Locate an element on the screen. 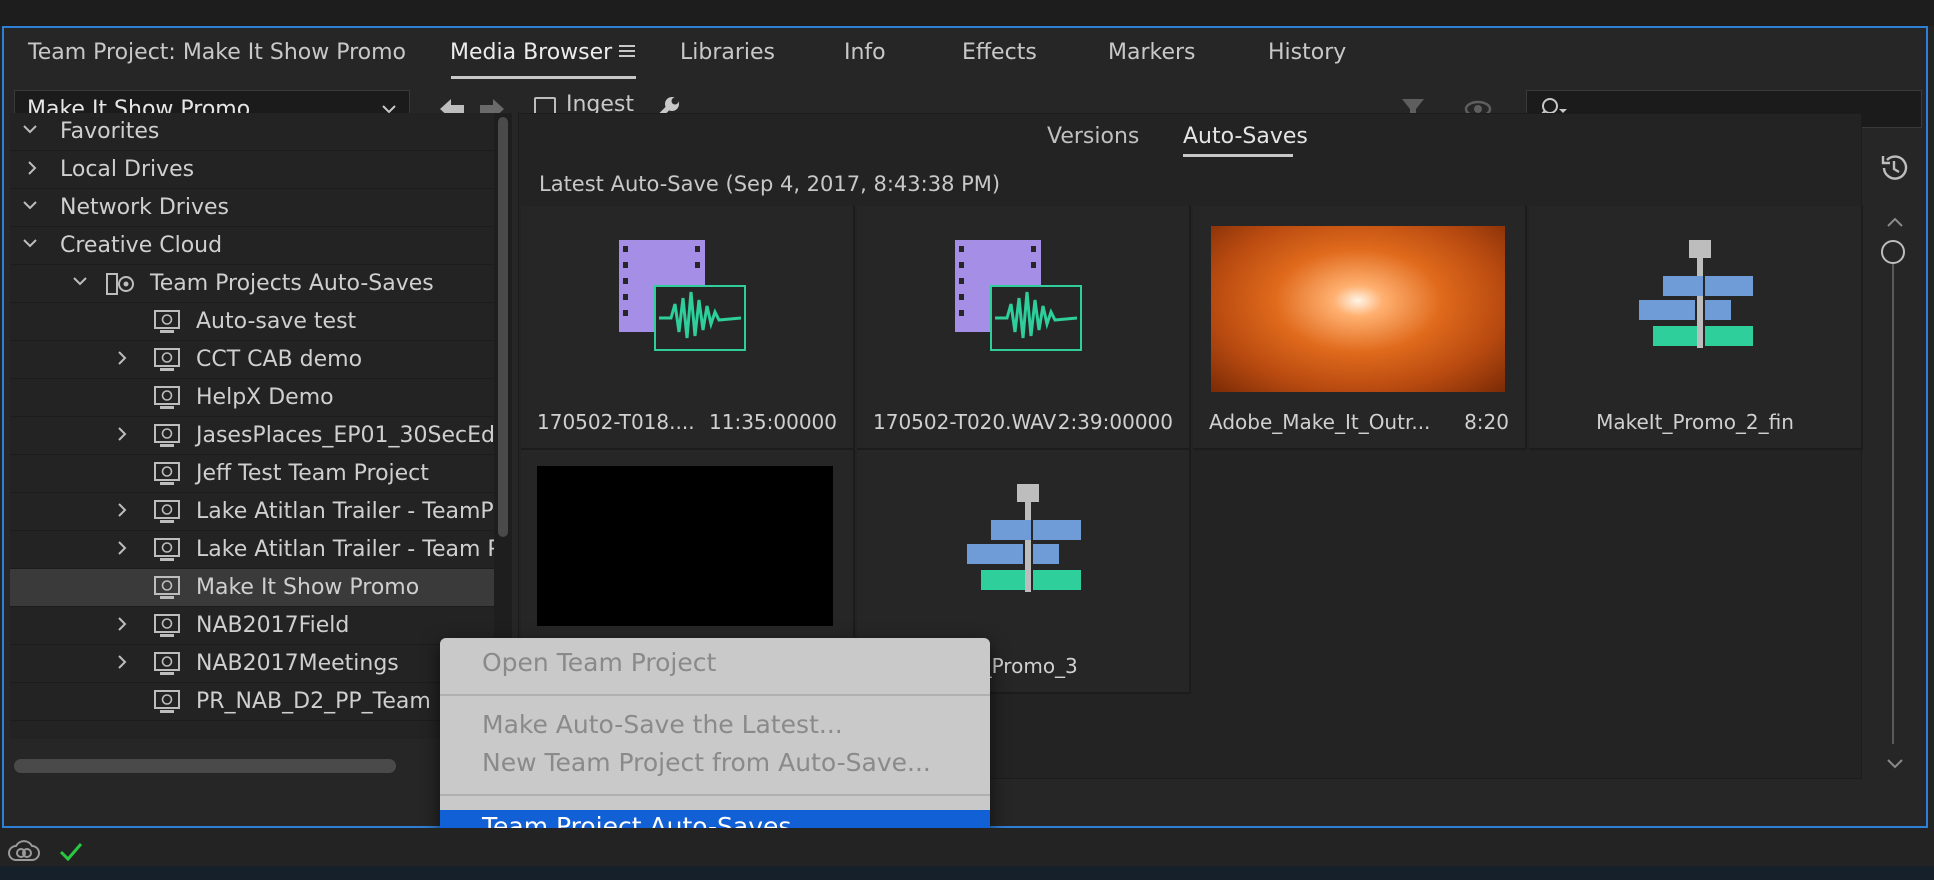 Image resolution: width=1934 pixels, height=880 pixels. window-bottom-strip is located at coordinates (967, 873).